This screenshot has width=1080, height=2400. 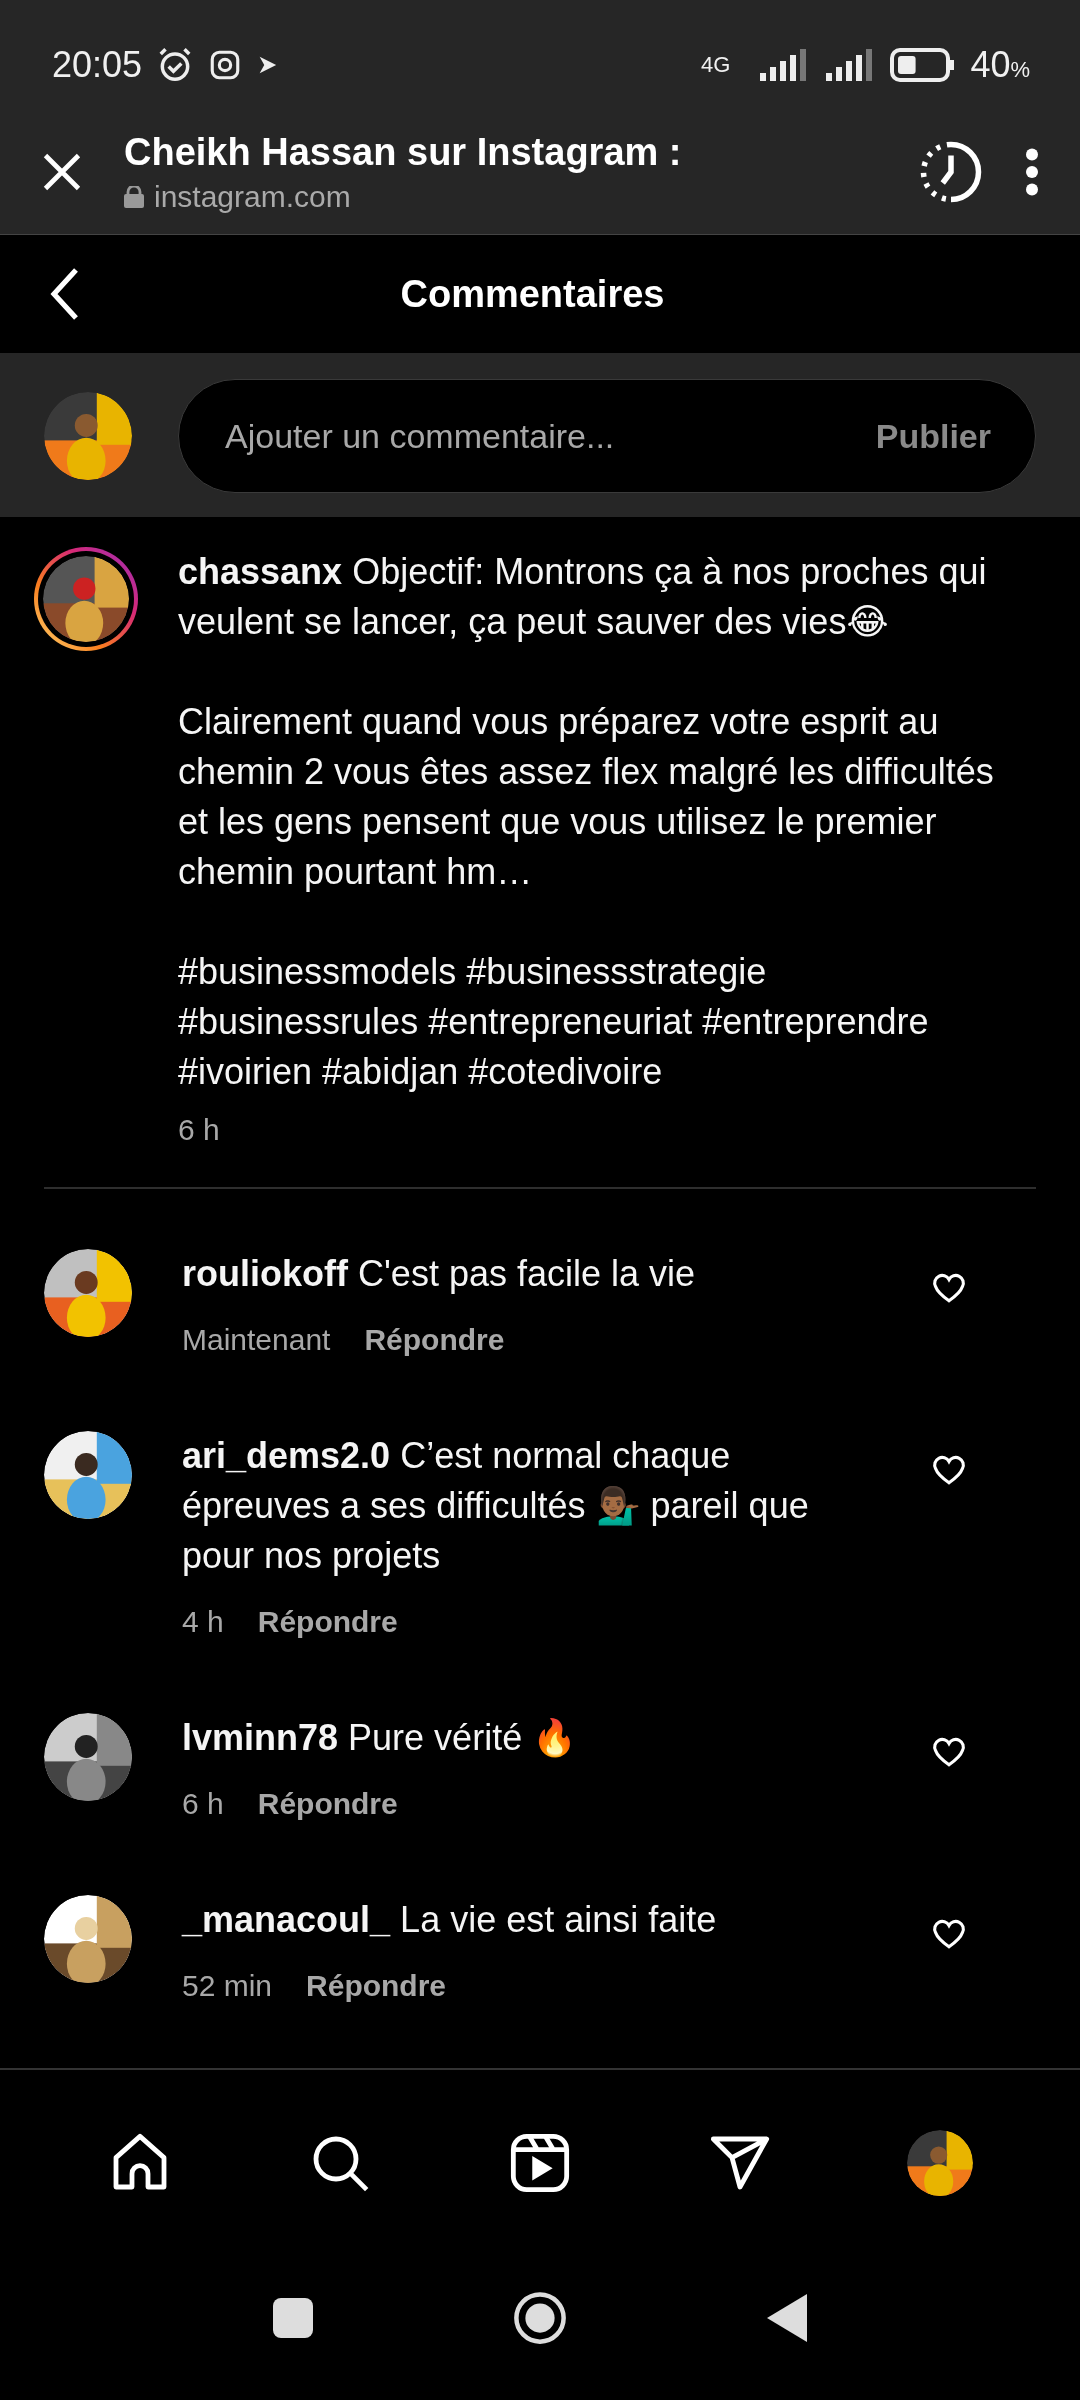 I want to click on timestamp: Maintenant, so click(x=256, y=1340).